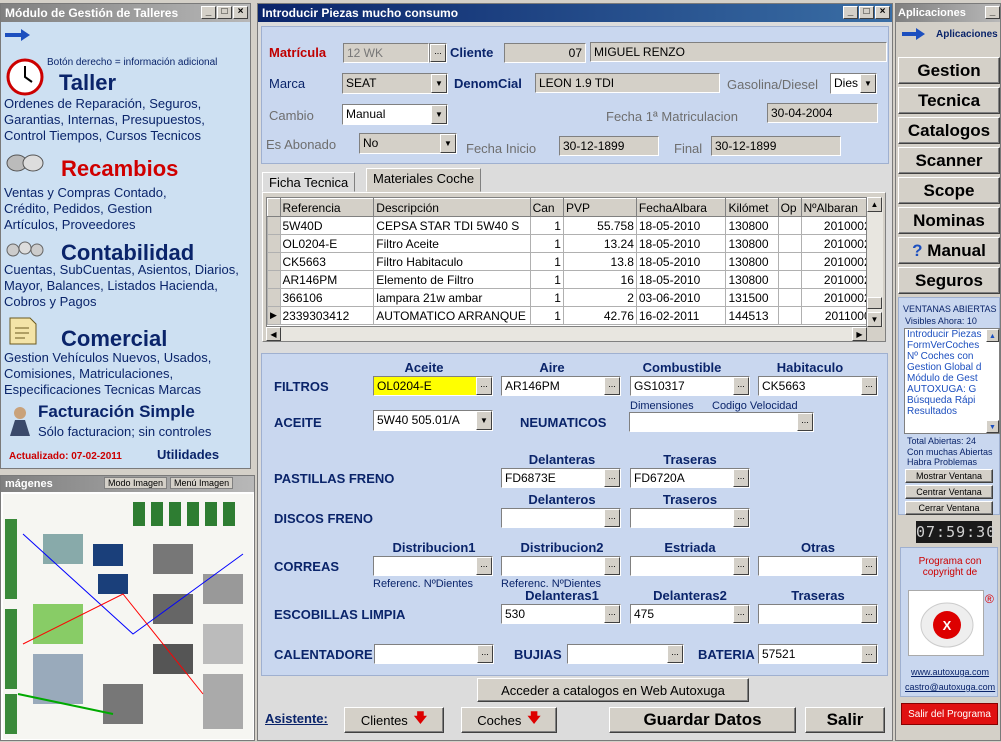 The width and height of the screenshot is (1001, 742). I want to click on nav-seguros: Seguros, so click(949, 280).